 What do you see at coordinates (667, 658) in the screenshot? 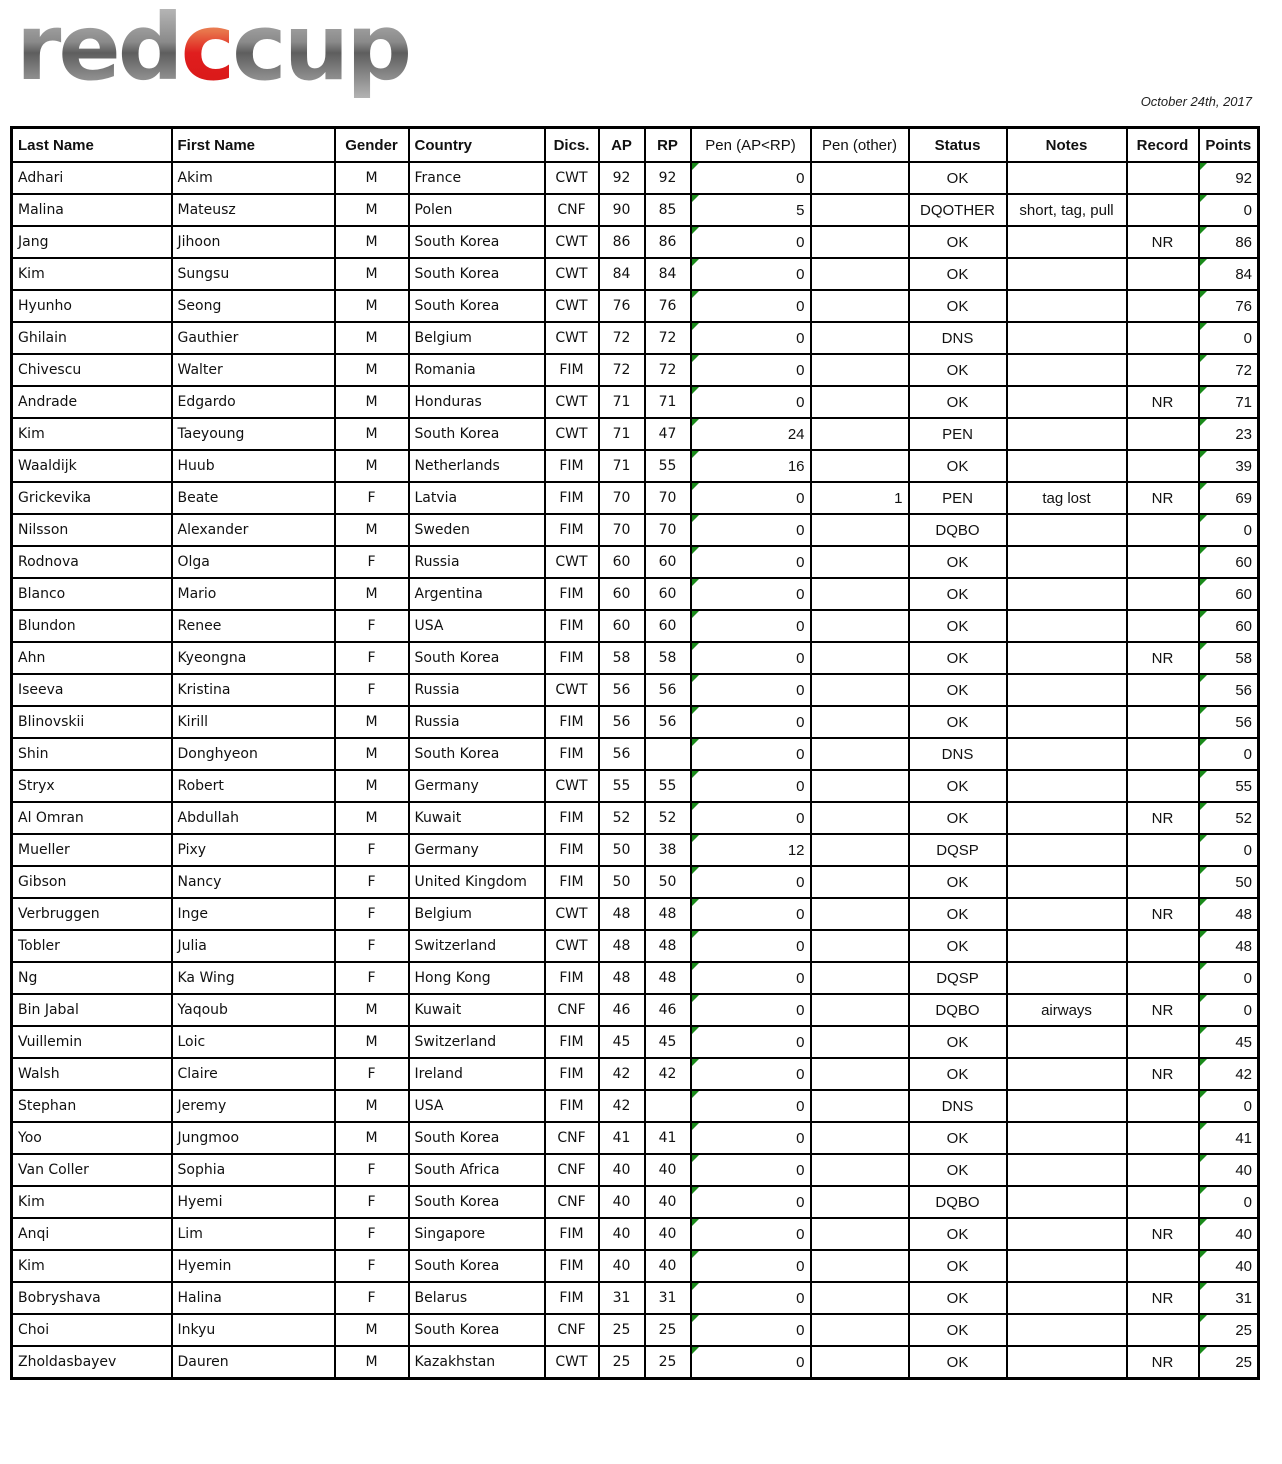
I see `rp-cell-value: 58` at bounding box center [667, 658].